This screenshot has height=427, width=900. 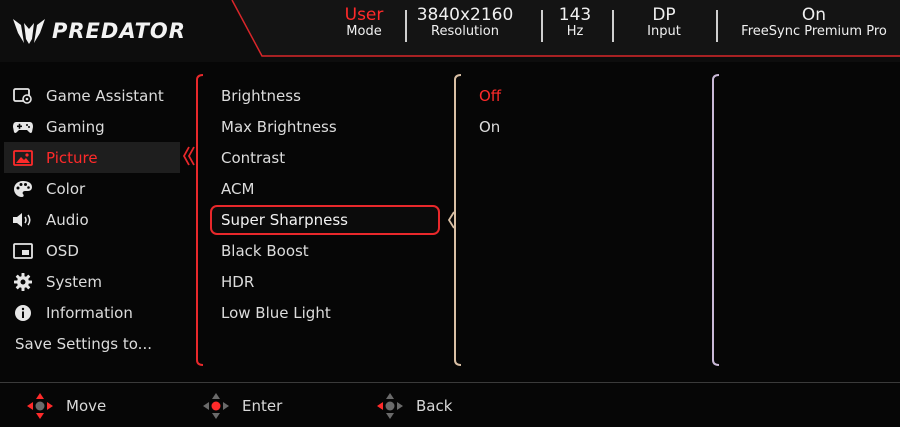 What do you see at coordinates (105, 95) in the screenshot?
I see `menu-item-label: Game Assistant` at bounding box center [105, 95].